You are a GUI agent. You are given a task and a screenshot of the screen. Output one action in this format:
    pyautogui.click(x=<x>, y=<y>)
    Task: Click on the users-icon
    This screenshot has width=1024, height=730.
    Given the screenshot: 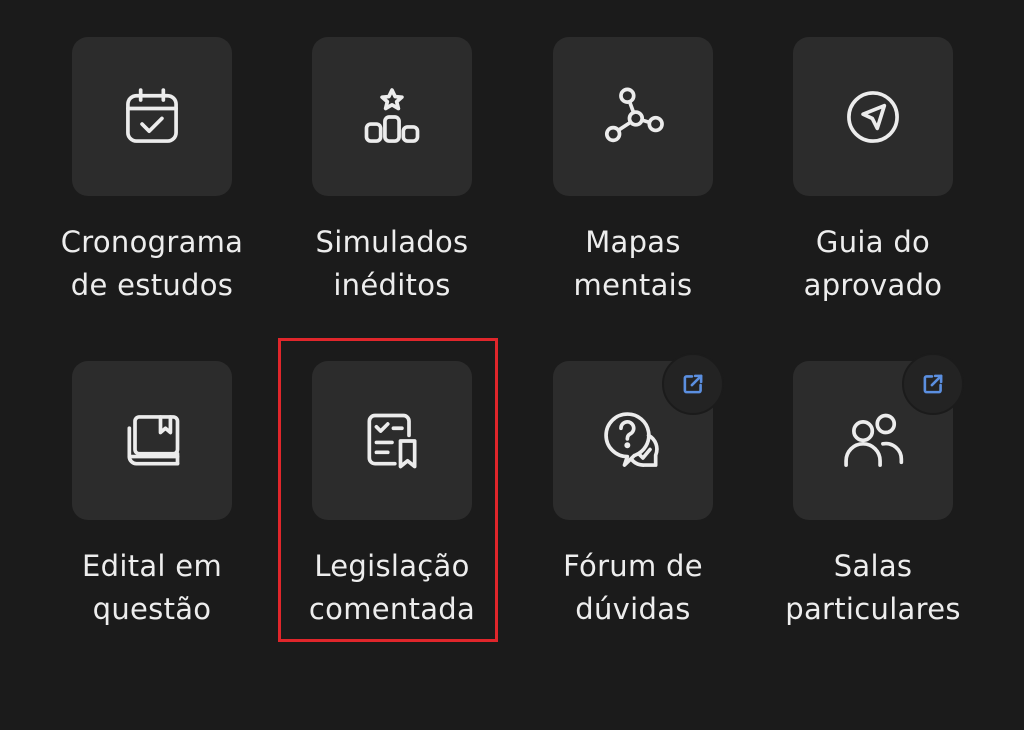 What is the action you would take?
    pyautogui.click(x=874, y=440)
    